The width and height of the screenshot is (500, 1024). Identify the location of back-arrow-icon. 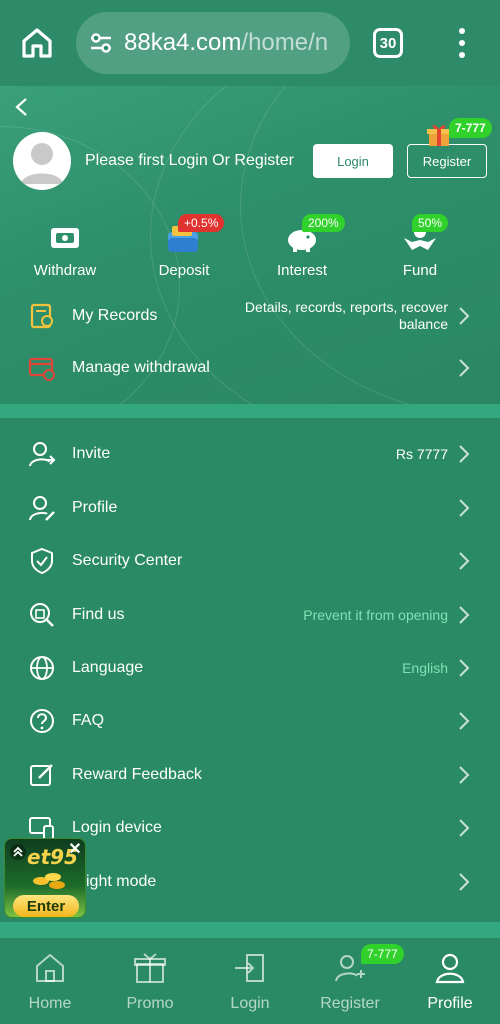
(22, 107).